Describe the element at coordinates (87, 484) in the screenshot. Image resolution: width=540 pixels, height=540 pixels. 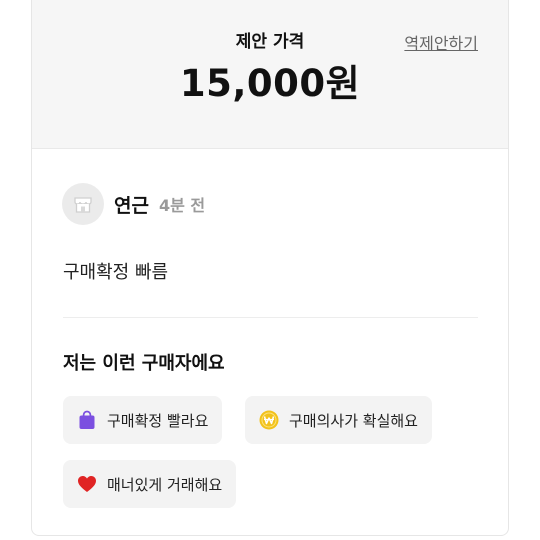
I see `heart-icon` at that location.